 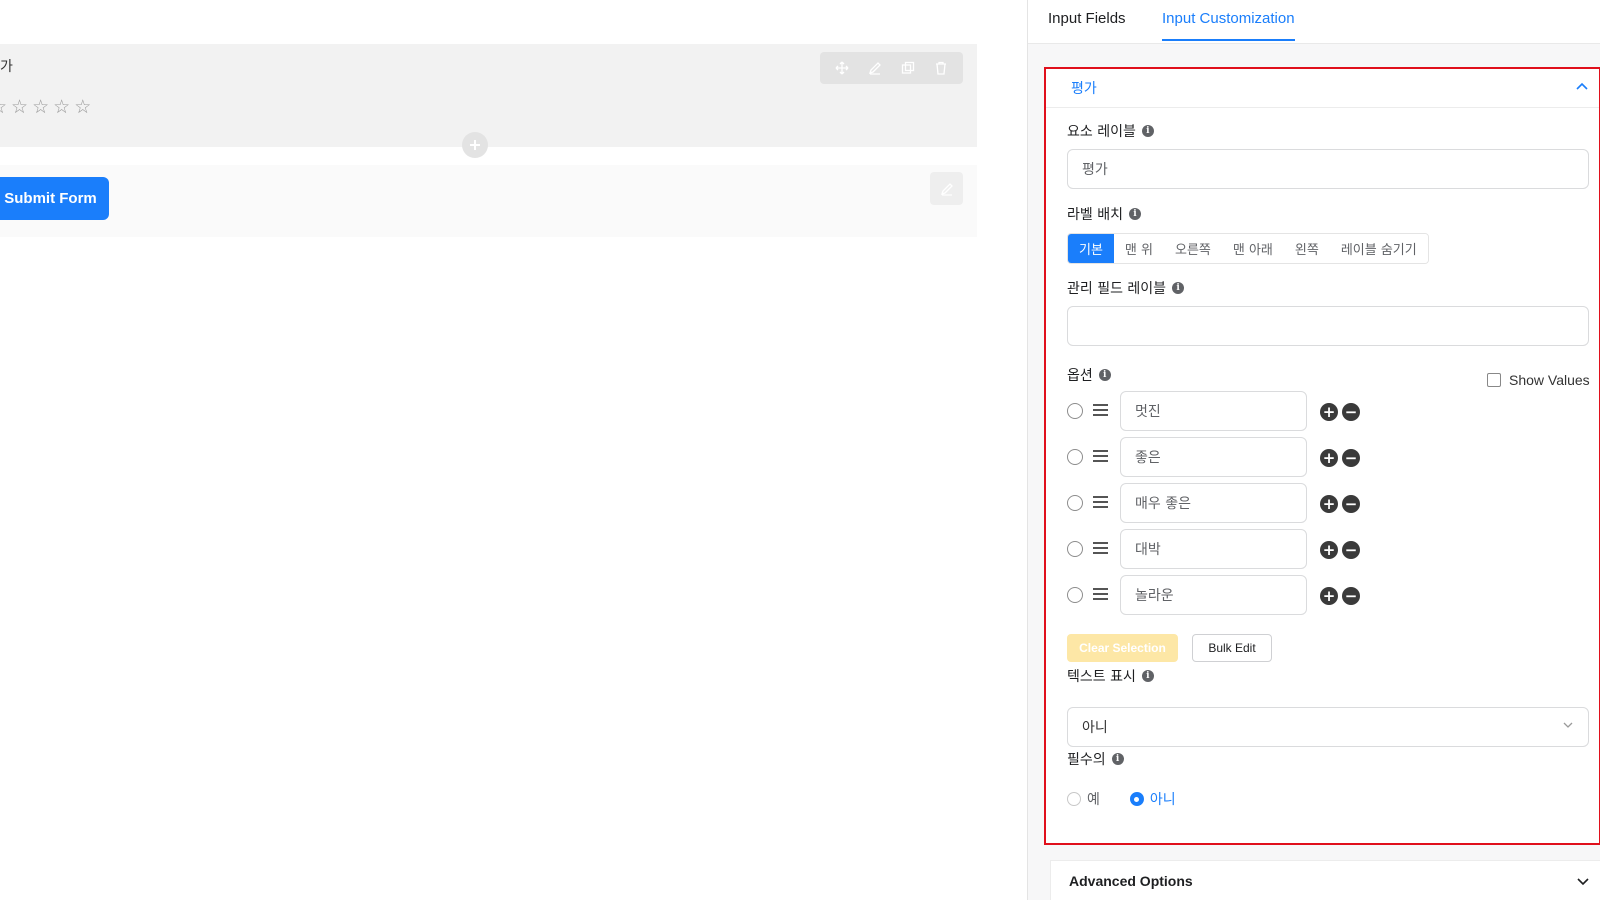 I want to click on placement-left: 왼쪽, so click(x=1306, y=248).